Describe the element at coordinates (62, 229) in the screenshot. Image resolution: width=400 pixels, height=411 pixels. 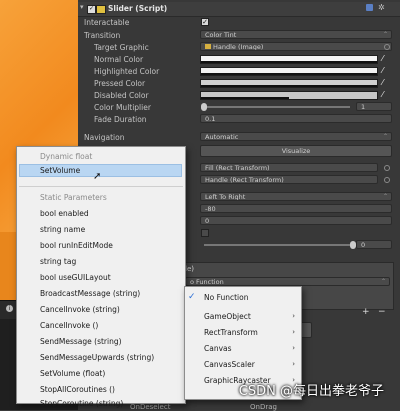
I see `menu-item: string name` at that location.